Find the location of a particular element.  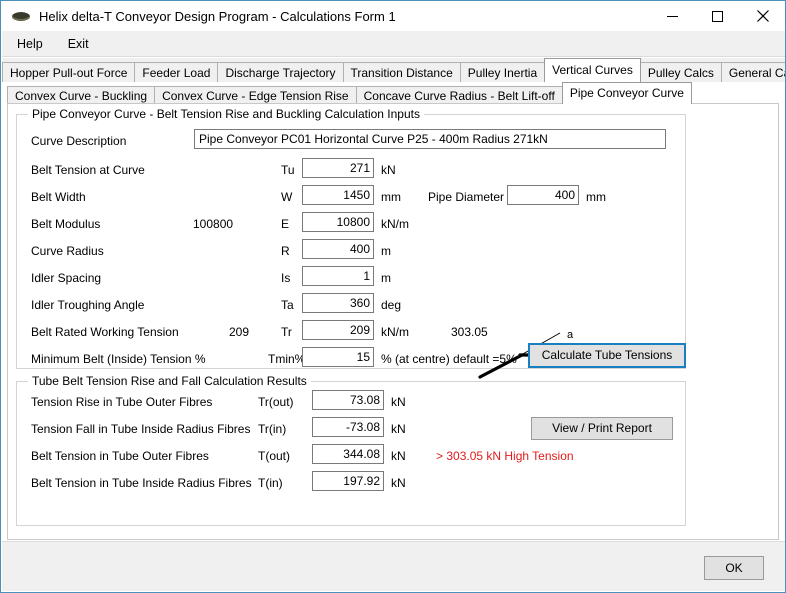

idler-spacing-input is located at coordinates (338, 276).